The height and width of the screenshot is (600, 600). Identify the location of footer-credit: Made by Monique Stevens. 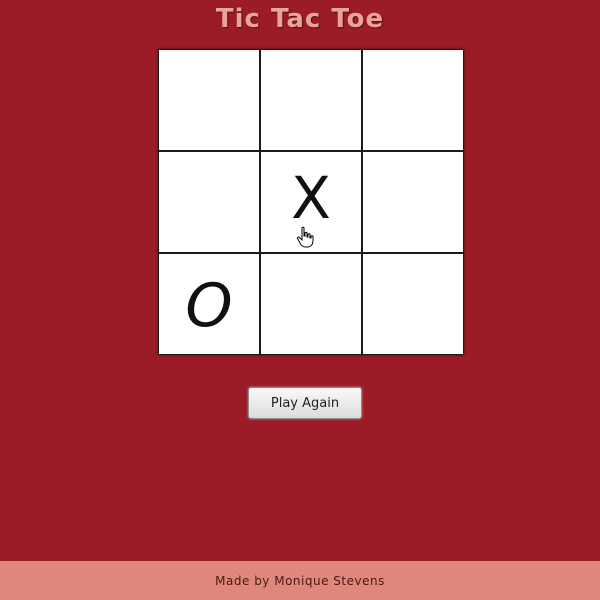
(300, 580).